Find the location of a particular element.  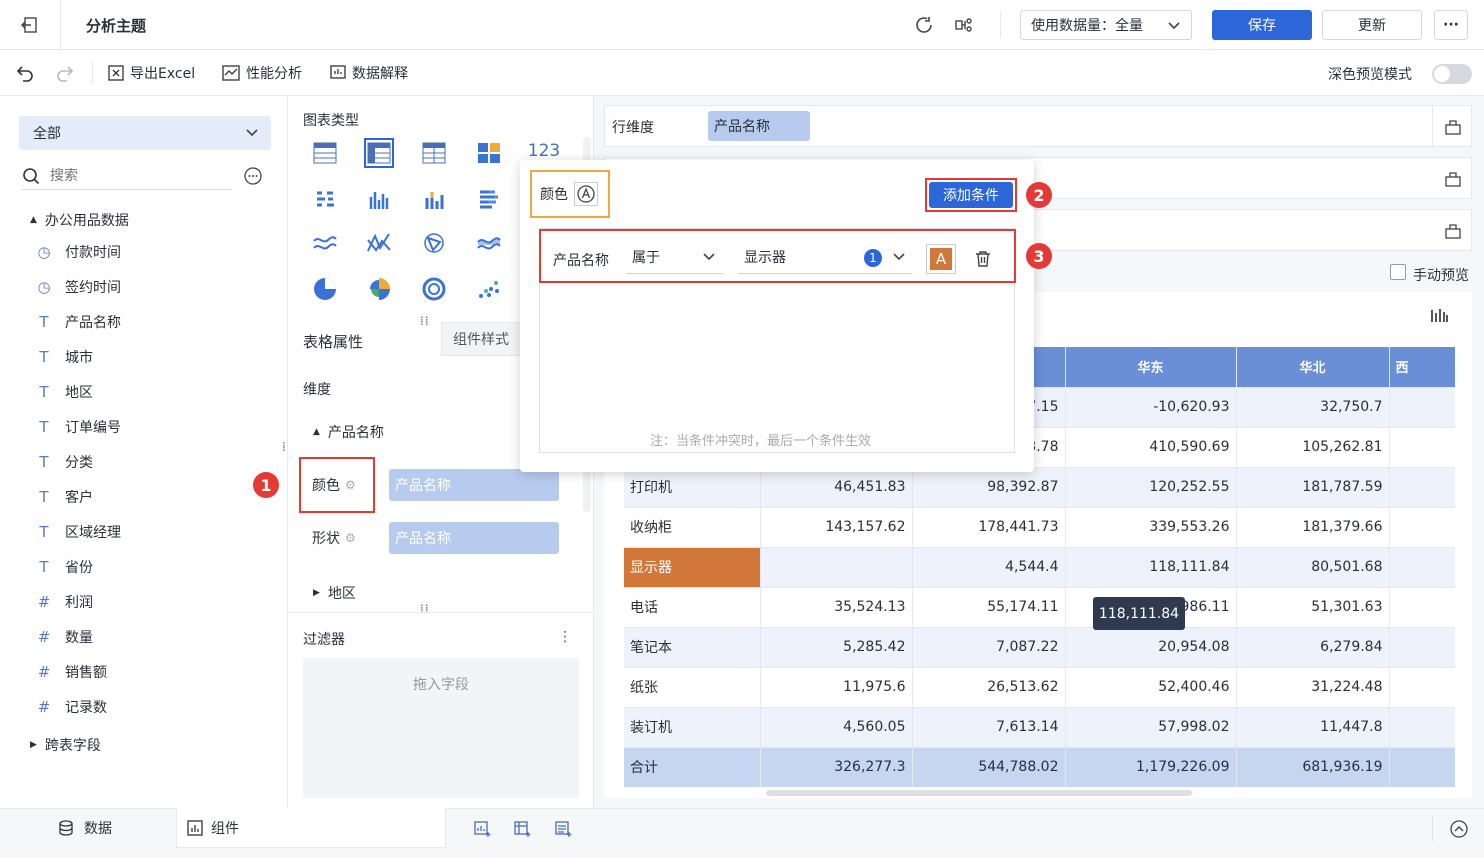

chart-type-radar-icon is located at coordinates (434, 243).